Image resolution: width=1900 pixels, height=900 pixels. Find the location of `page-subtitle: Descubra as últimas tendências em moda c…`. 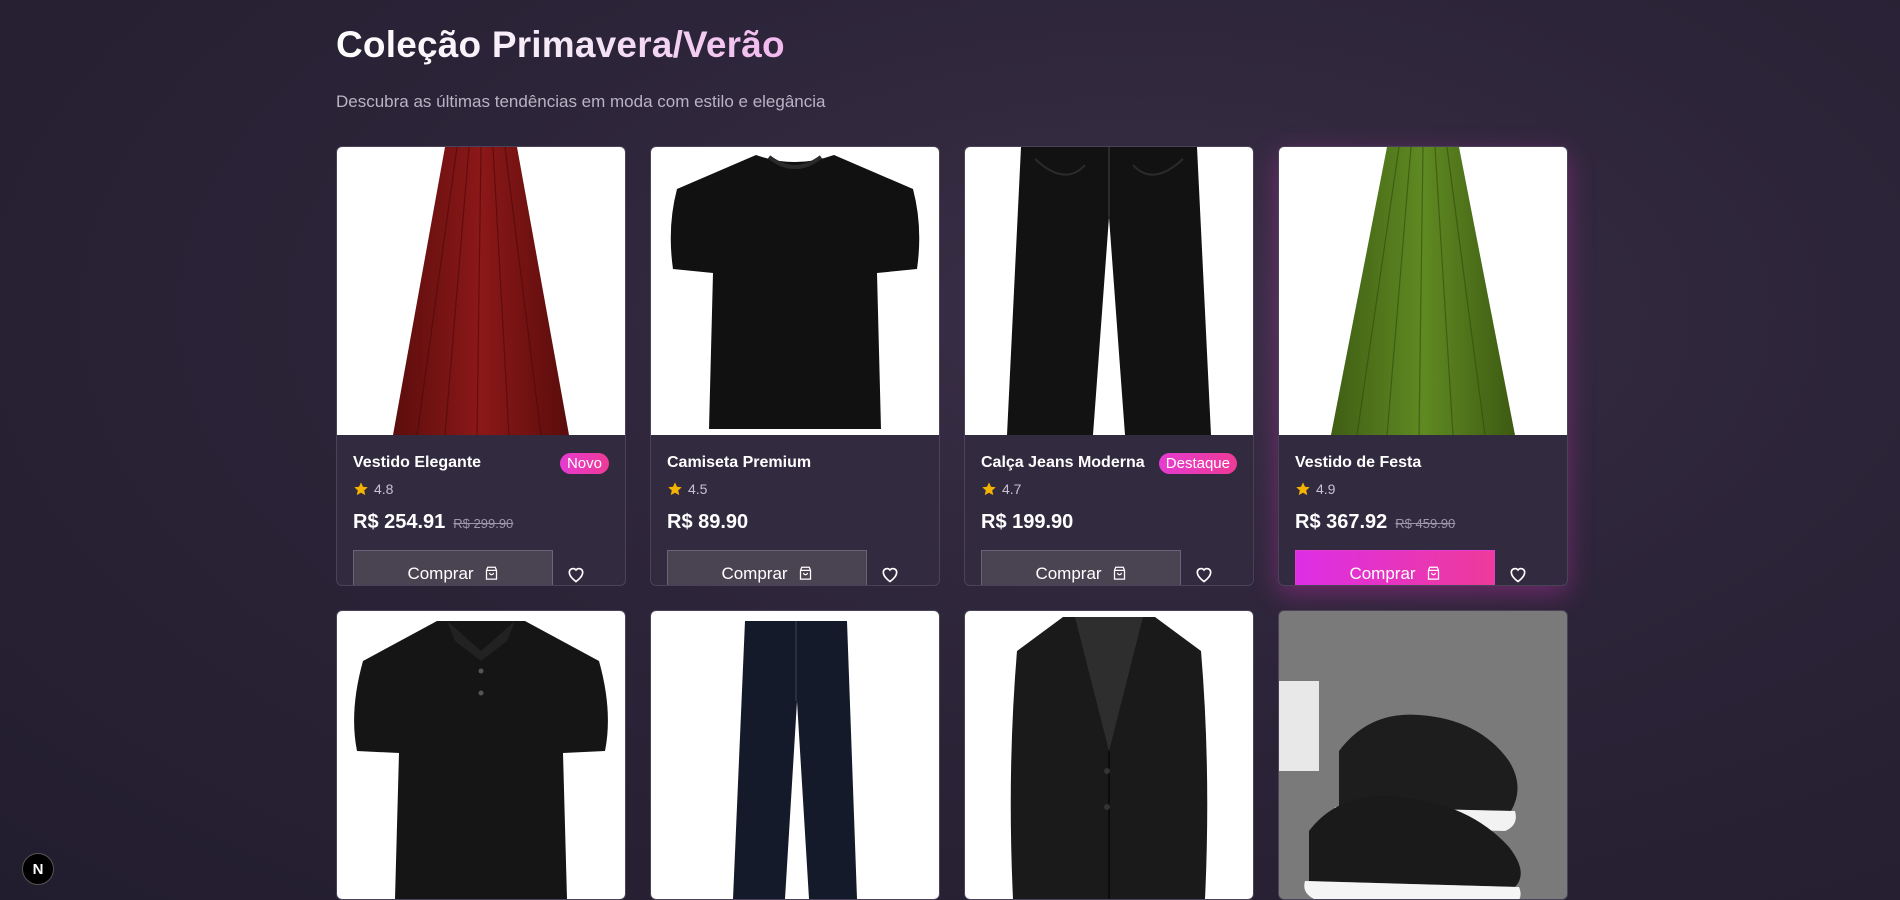

page-subtitle: Descubra as últimas tendências em moda c… is located at coordinates (581, 101).